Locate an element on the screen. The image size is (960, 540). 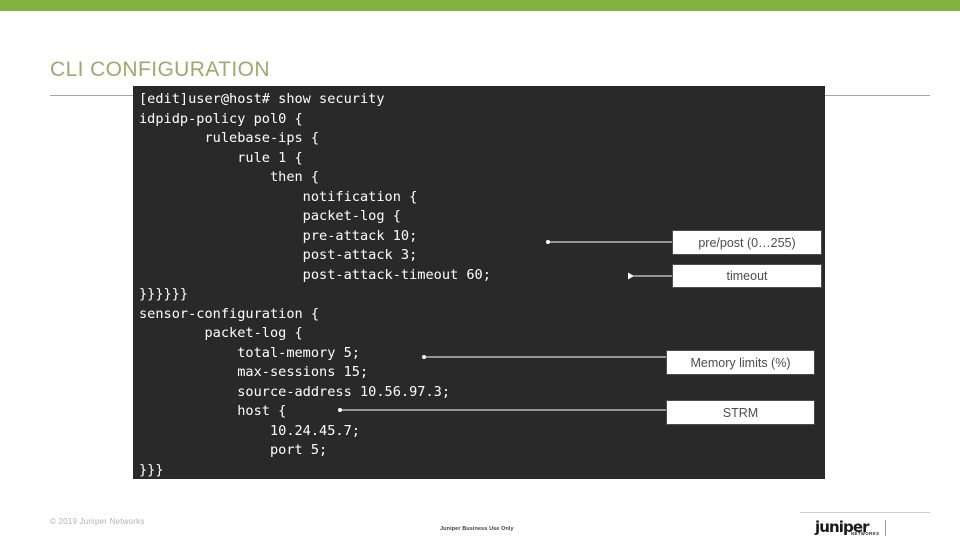
callout-timeout-label: timeout is located at coordinates (747, 276).